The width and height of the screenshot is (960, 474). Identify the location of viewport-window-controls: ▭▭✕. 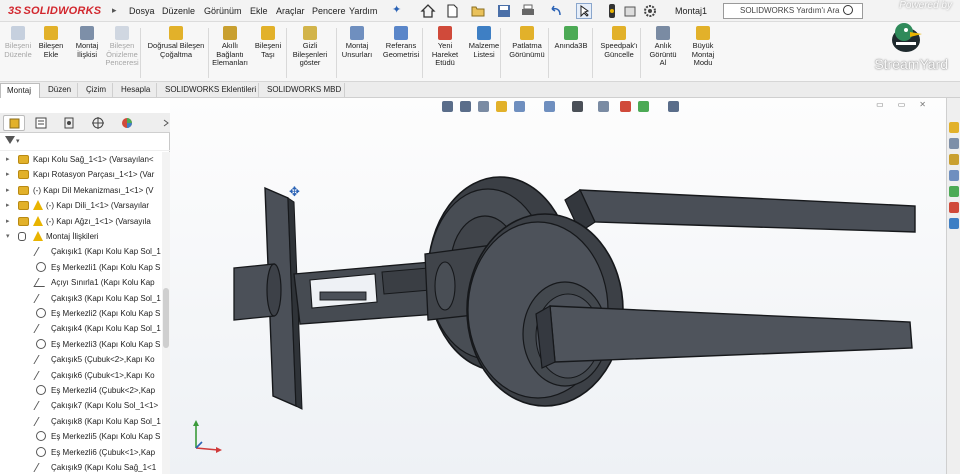
(908, 104).